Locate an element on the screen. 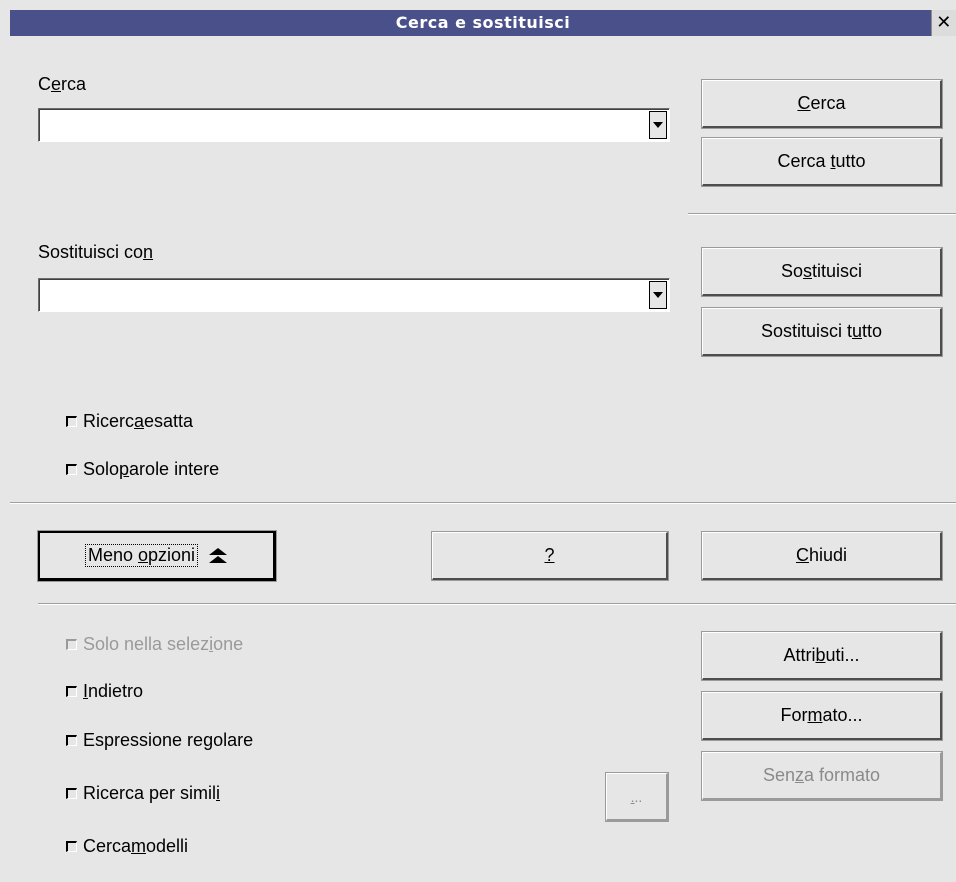  title-bar: Cerca e sostituisci ✕ is located at coordinates (483, 23).